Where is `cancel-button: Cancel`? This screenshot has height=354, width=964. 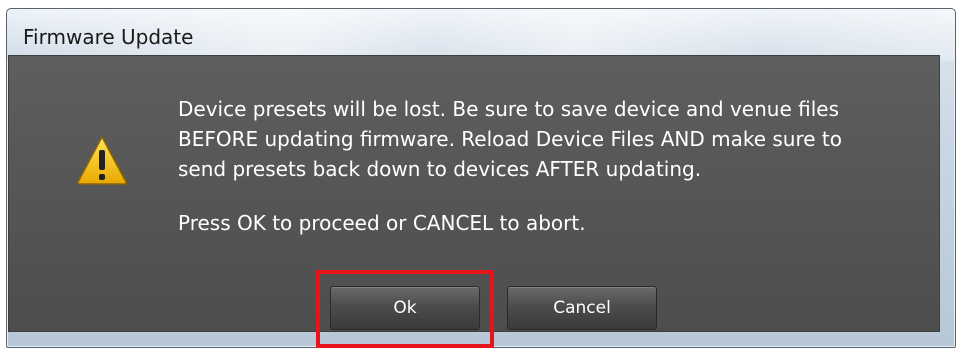 cancel-button: Cancel is located at coordinates (582, 308).